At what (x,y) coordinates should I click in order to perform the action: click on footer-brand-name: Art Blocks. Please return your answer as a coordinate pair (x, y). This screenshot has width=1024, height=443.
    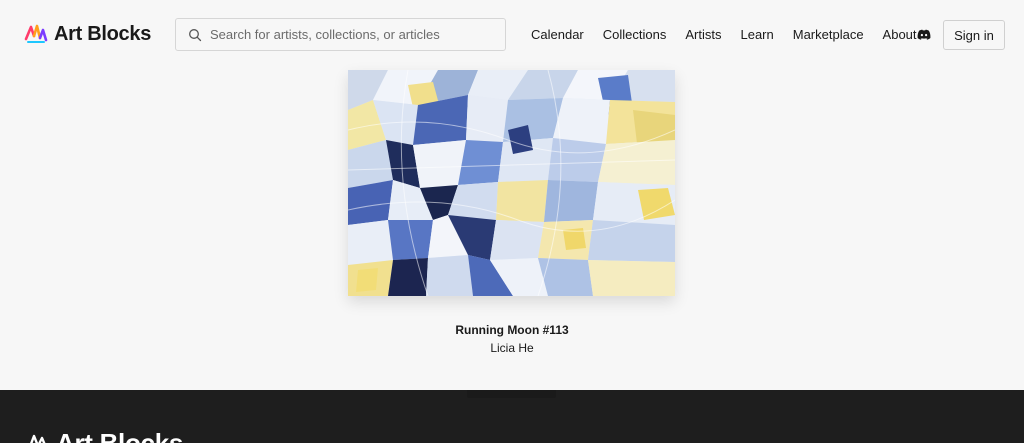
    Looking at the image, I should click on (120, 435).